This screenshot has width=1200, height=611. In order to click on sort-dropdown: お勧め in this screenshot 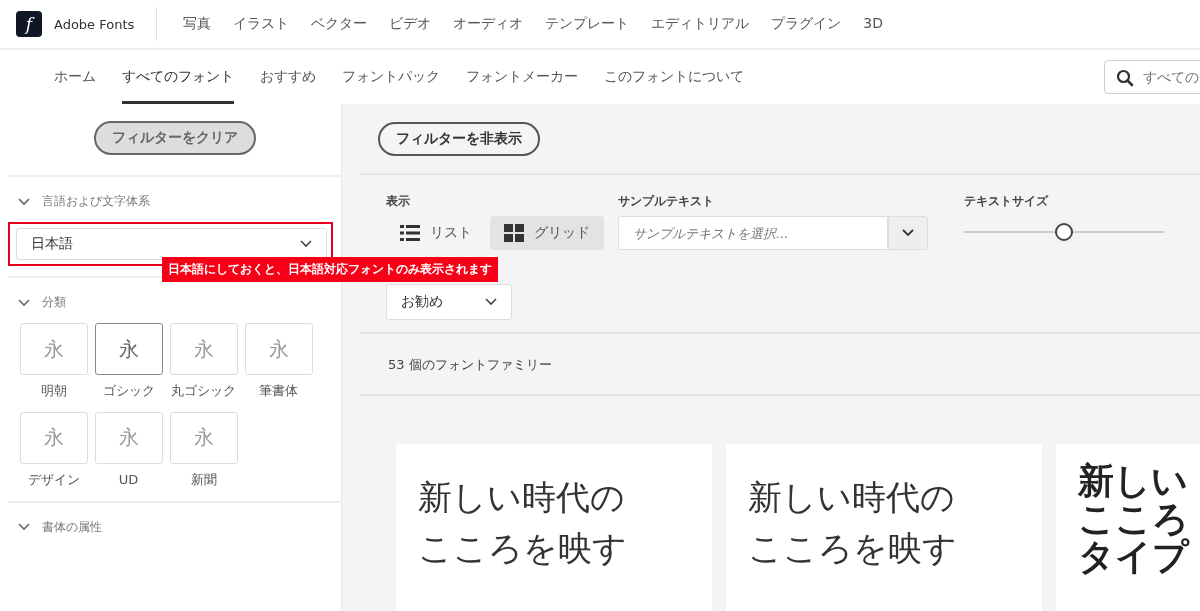, I will do `click(449, 302)`.